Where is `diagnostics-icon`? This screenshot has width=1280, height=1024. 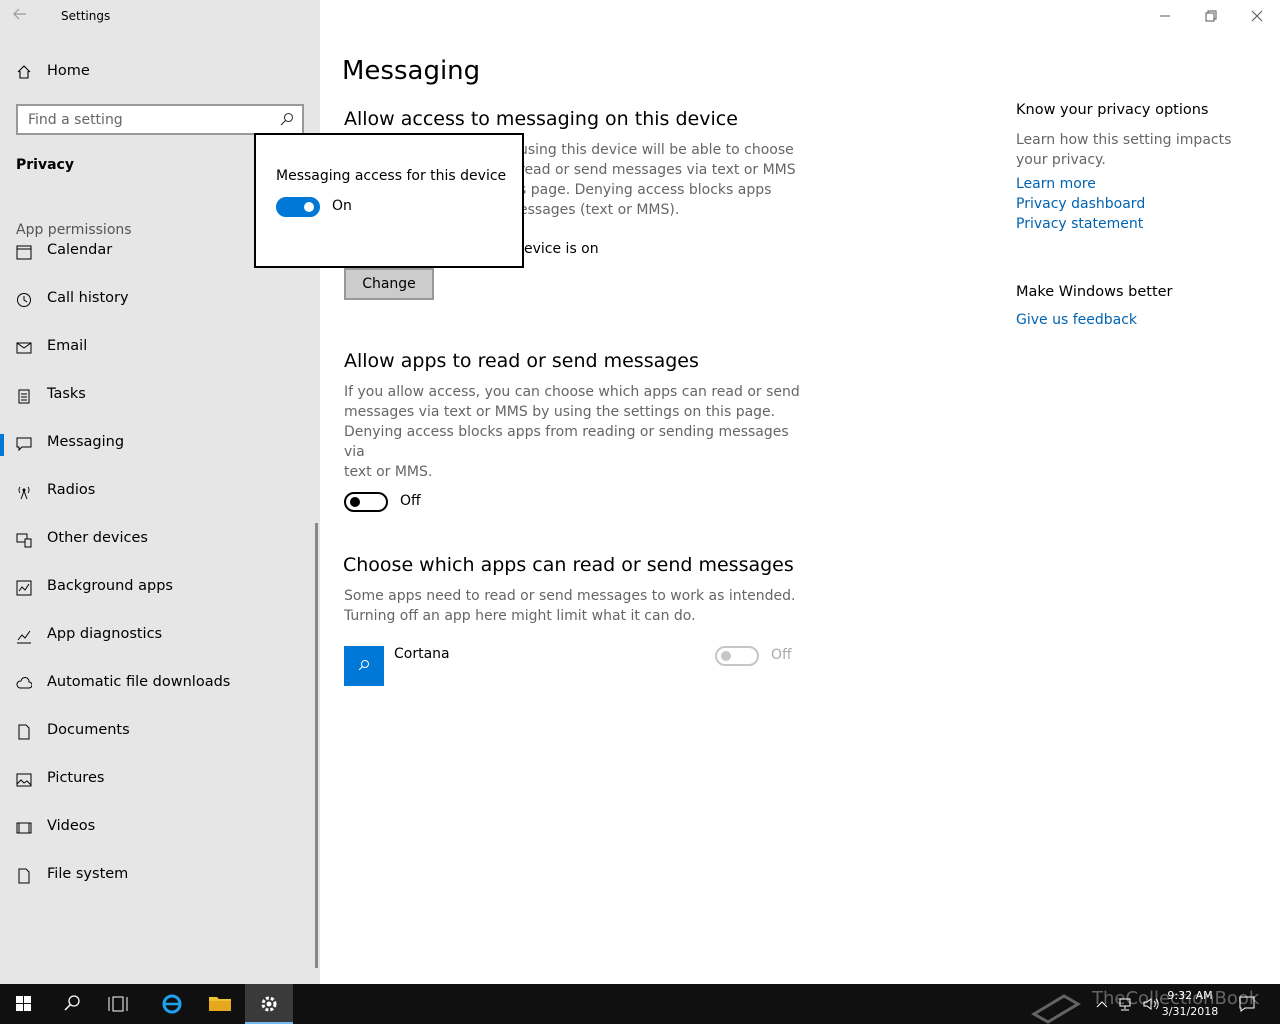
diagnostics-icon is located at coordinates (24, 637).